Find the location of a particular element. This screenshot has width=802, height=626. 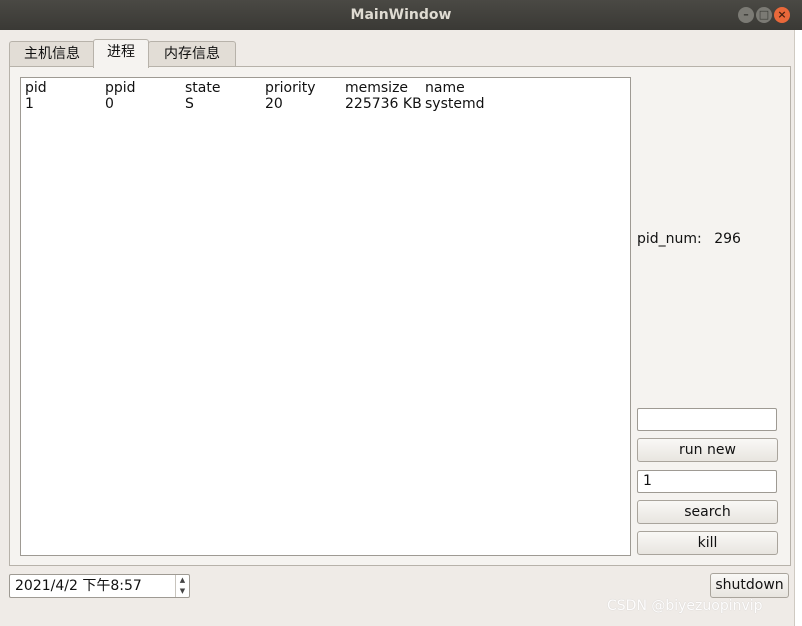

cell-memsize: 225736 KB is located at coordinates (383, 104).